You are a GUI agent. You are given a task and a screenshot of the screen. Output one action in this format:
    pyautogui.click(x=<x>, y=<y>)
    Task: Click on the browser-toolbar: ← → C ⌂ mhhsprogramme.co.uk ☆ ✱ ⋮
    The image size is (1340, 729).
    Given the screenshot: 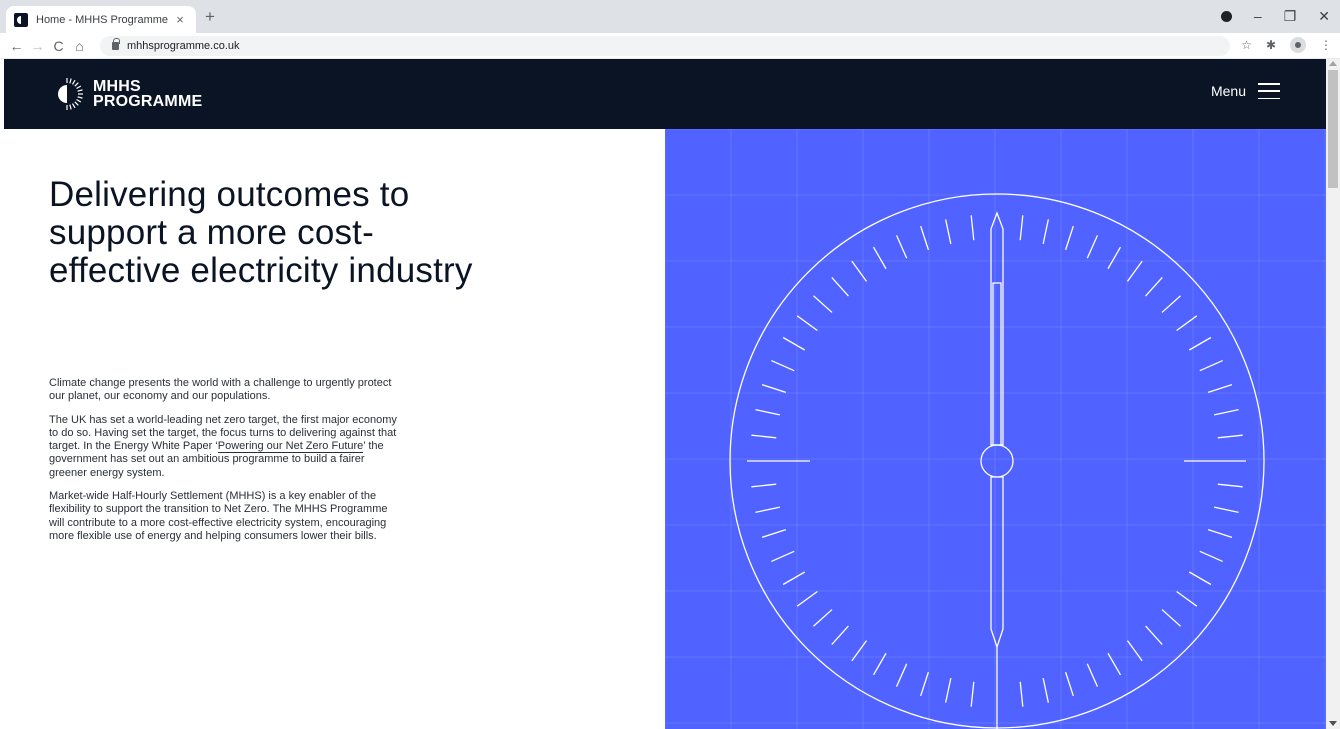 What is the action you would take?
    pyautogui.click(x=670, y=46)
    